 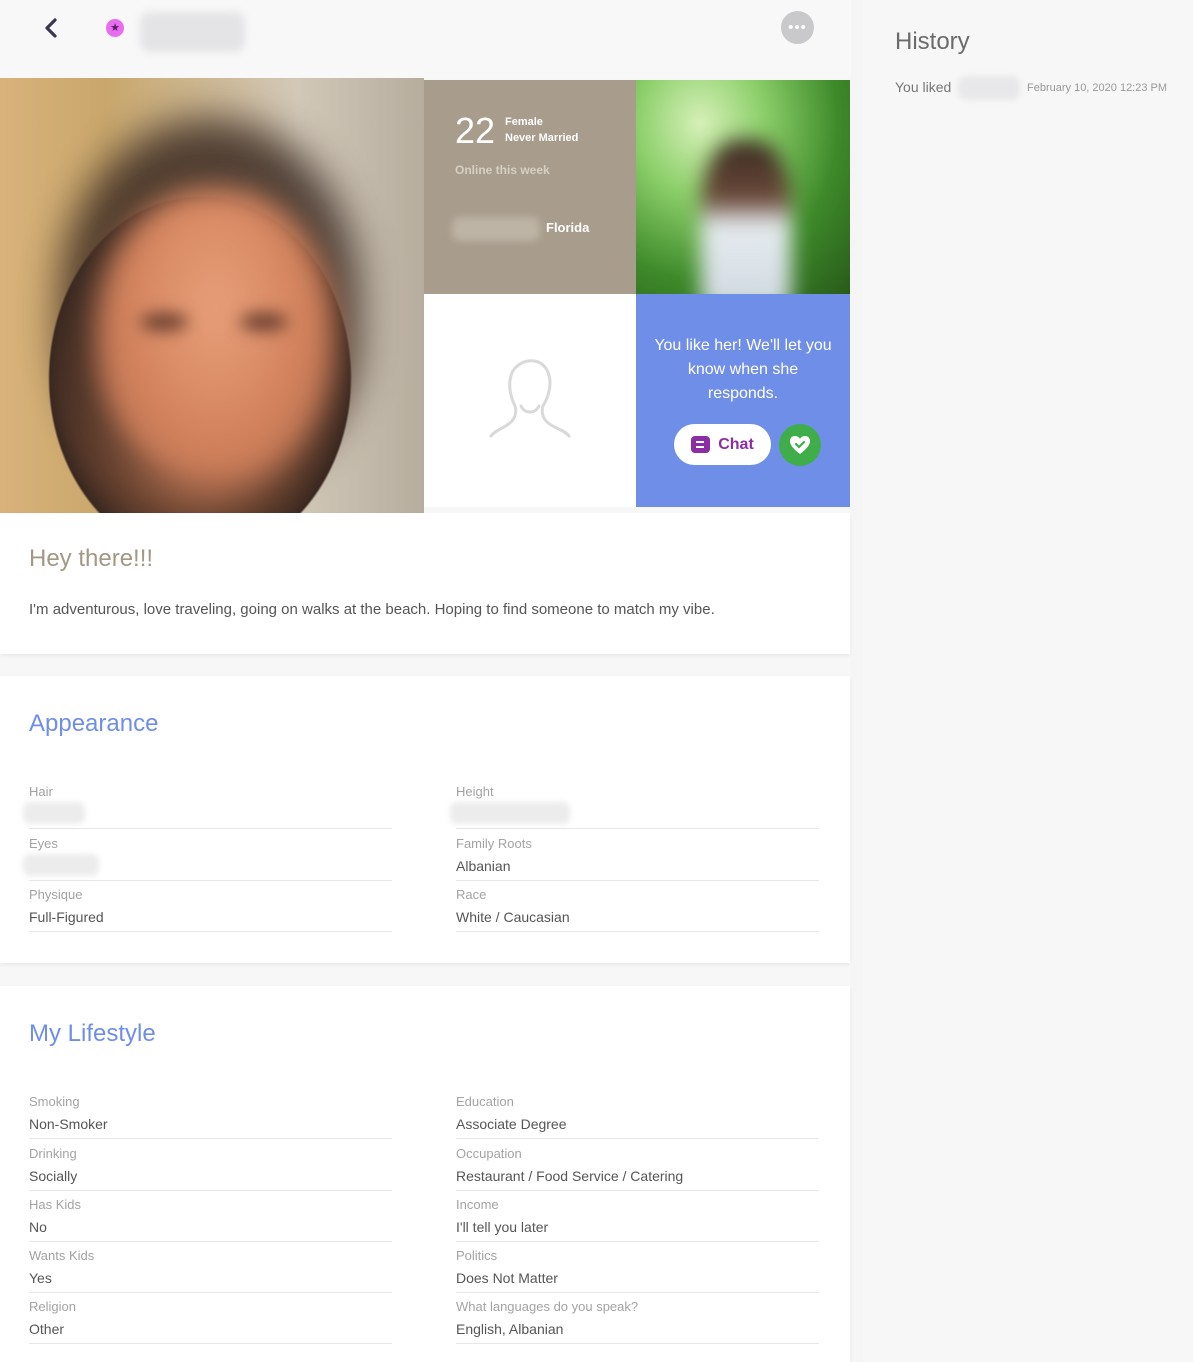 What do you see at coordinates (38, 1227) in the screenshot?
I see `field-value: No` at bounding box center [38, 1227].